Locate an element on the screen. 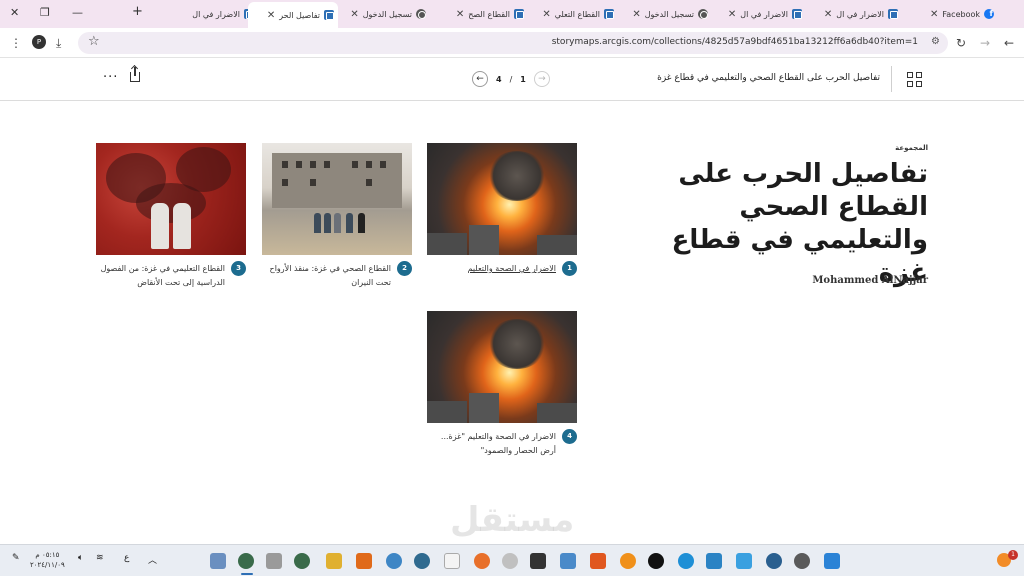  profile-avatar: P is located at coordinates (39, 42).